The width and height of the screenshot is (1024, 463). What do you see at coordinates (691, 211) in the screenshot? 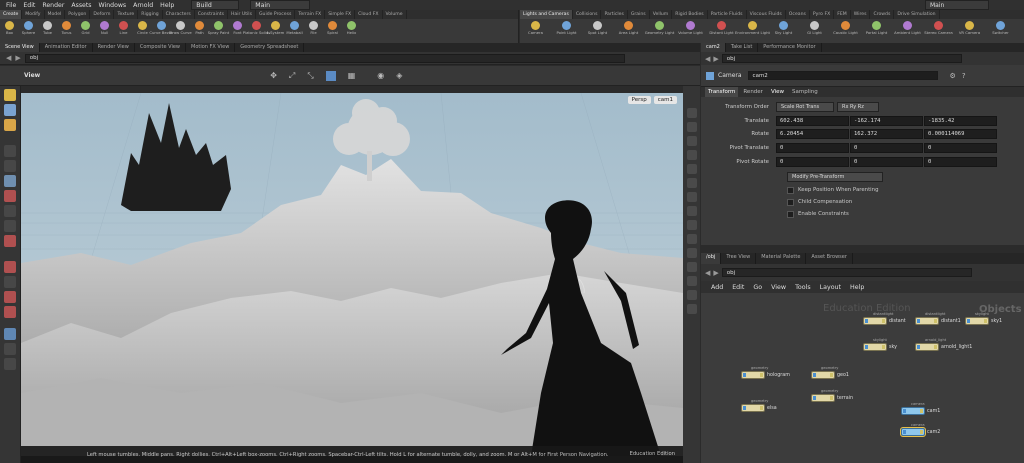
I see `display-bg-icon` at bounding box center [691, 211].